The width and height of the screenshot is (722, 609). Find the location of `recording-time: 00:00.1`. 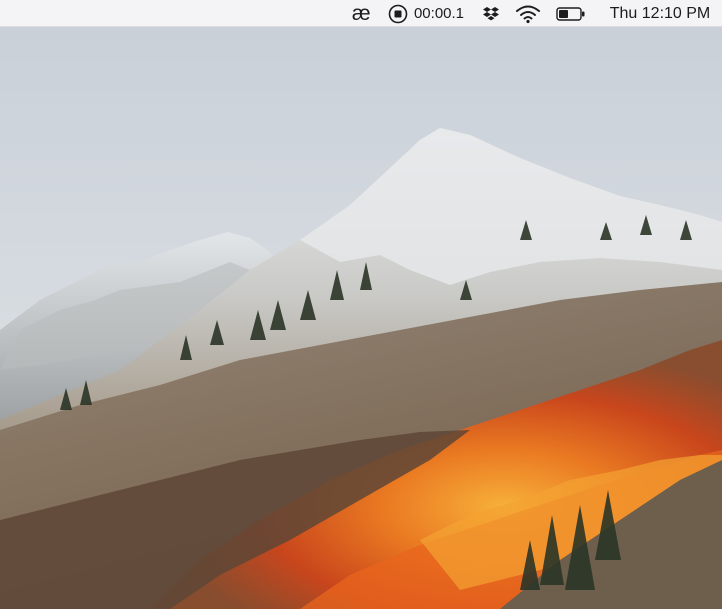

recording-time: 00:00.1 is located at coordinates (439, 13).